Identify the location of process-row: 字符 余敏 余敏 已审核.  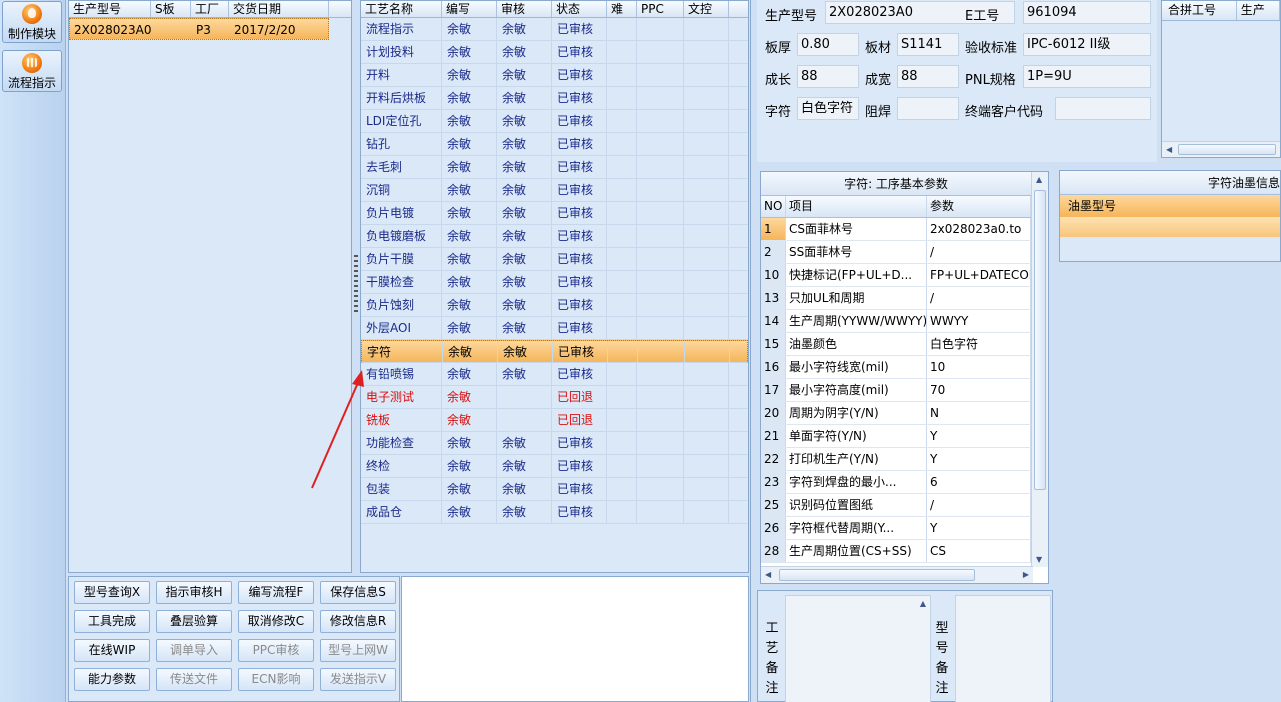
(554, 351).